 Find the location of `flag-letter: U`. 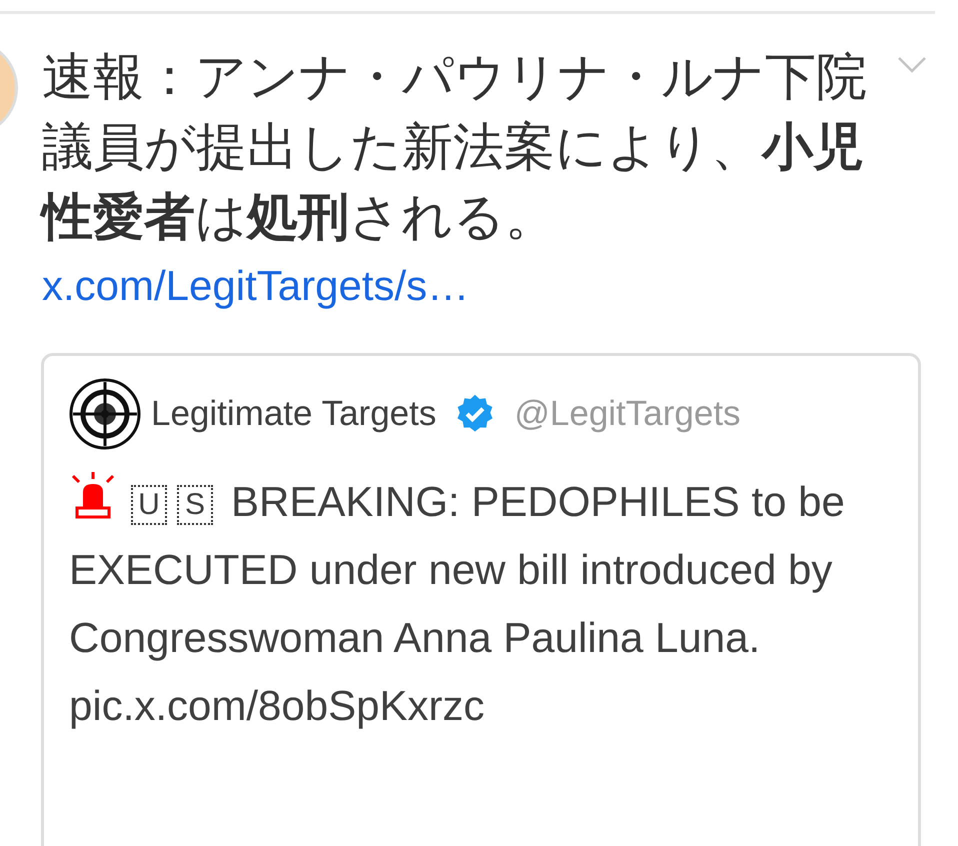

flag-letter: U is located at coordinates (149, 505).